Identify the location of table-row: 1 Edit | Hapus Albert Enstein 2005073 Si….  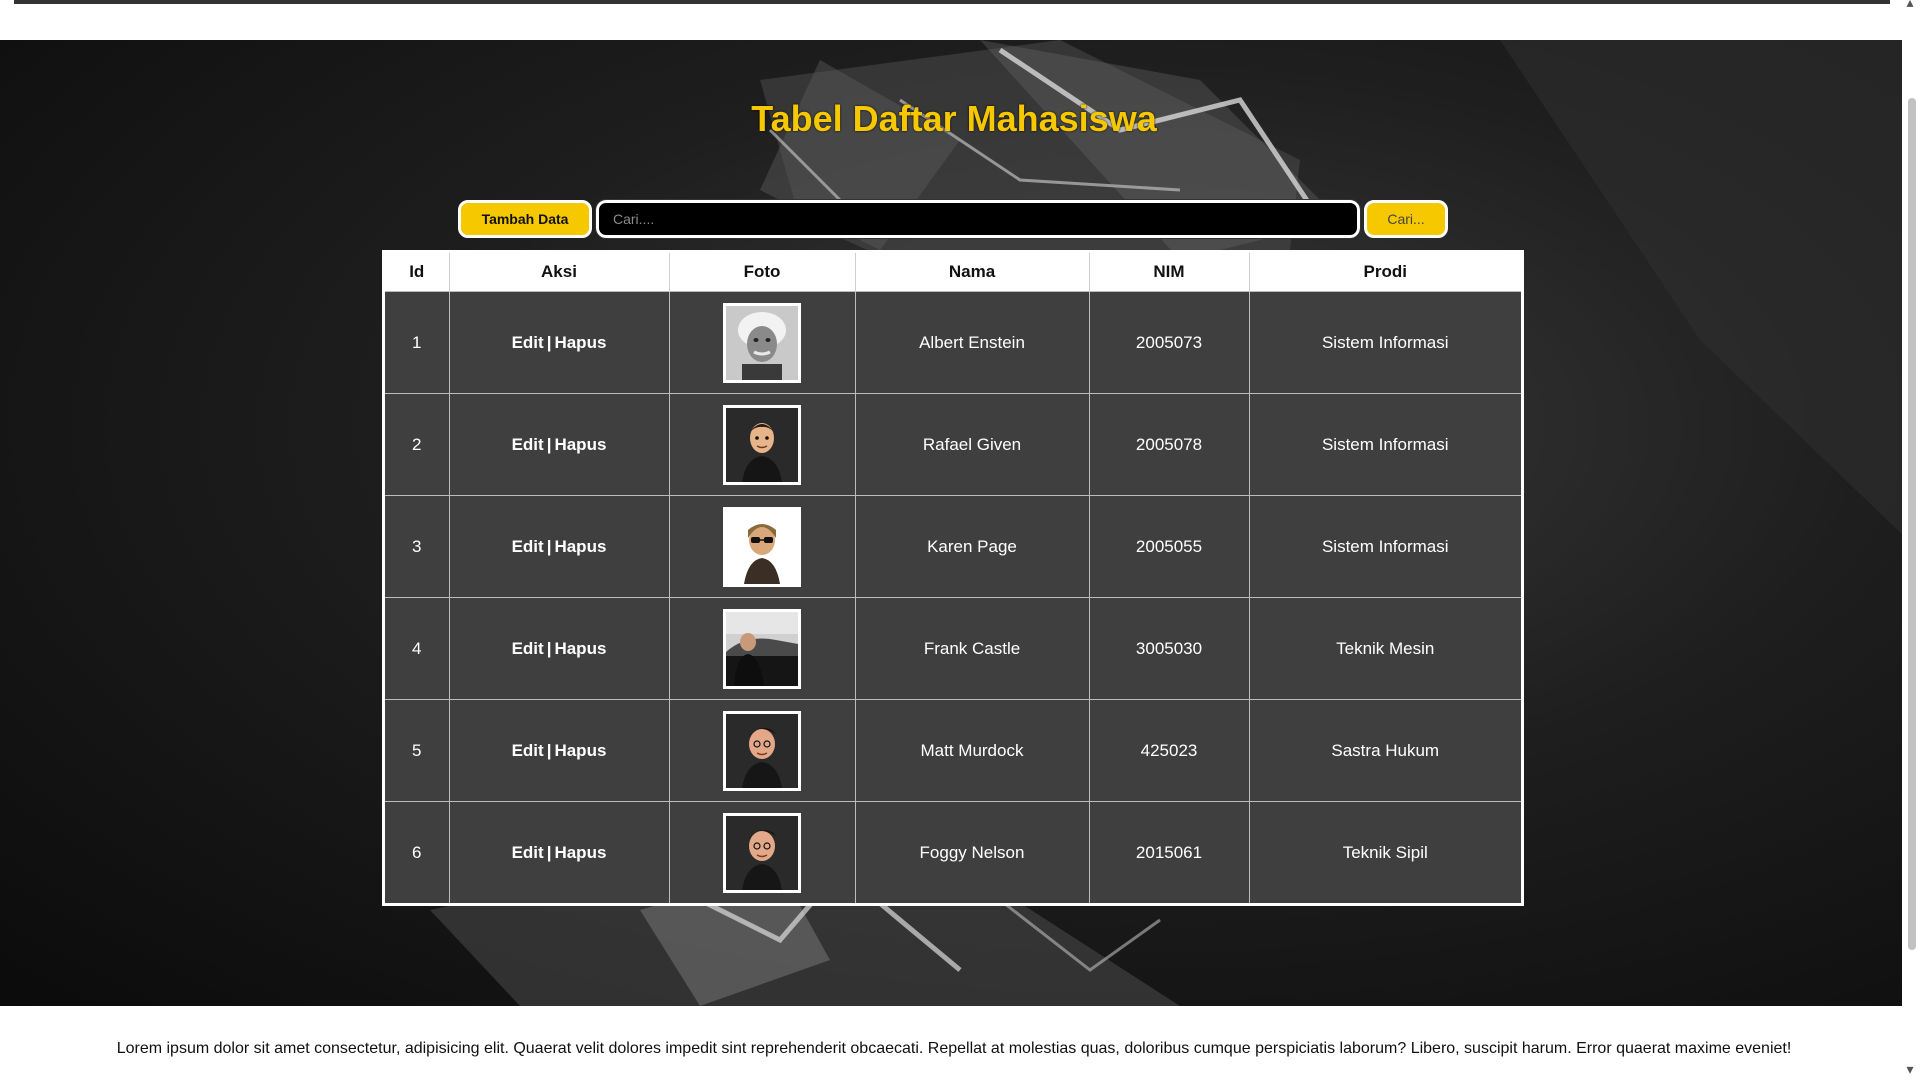
(953, 342).